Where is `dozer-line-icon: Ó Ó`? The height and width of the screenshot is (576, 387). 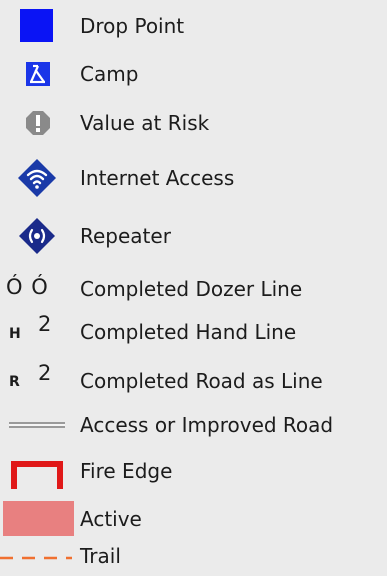
dozer-line-icon: Ó Ó is located at coordinates (37, 289).